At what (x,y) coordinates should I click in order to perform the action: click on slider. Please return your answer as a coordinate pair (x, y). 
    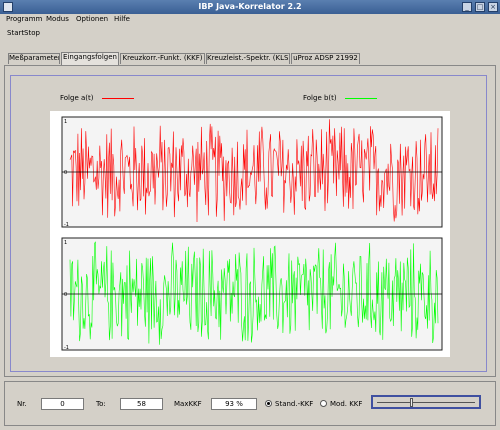
    Looking at the image, I should click on (426, 402).